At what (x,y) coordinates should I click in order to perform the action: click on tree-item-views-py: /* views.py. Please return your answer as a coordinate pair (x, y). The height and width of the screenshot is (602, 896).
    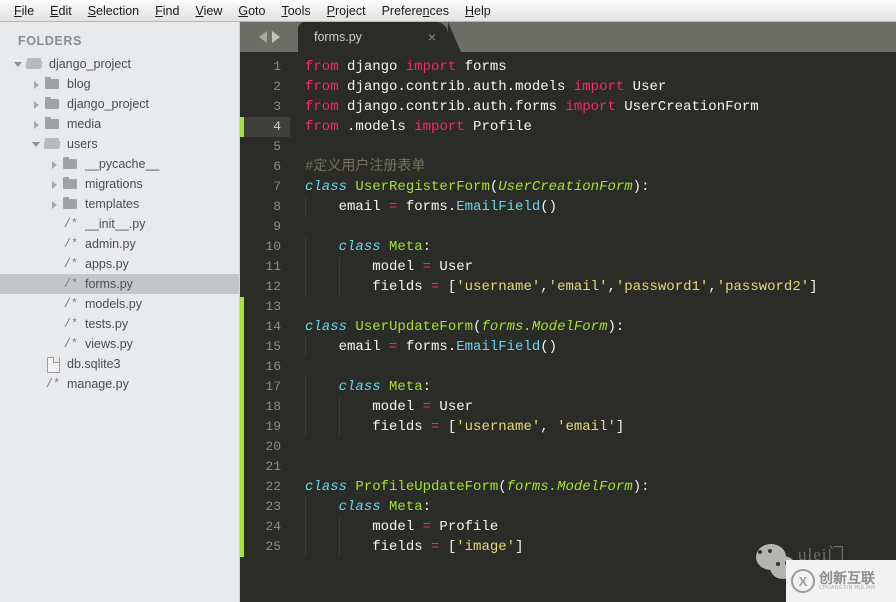
    Looking at the image, I should click on (119, 344).